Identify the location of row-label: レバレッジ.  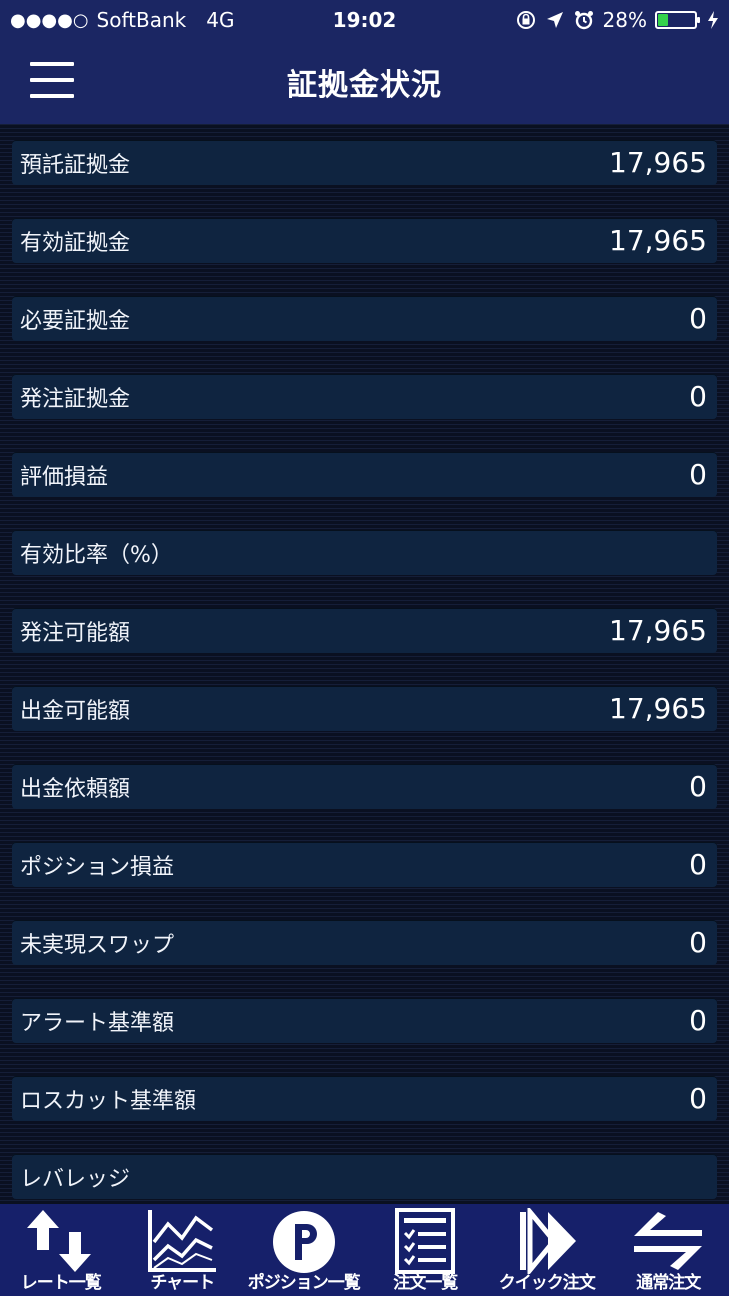
(75, 1179).